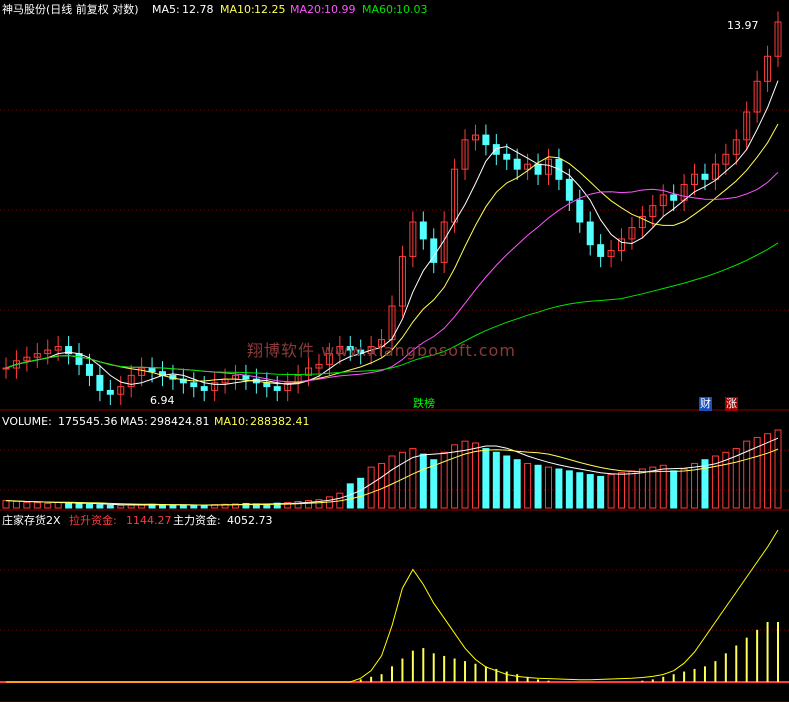  Describe the element at coordinates (237, 9) in the screenshot. I see `ma10-label: MA10:` at that location.